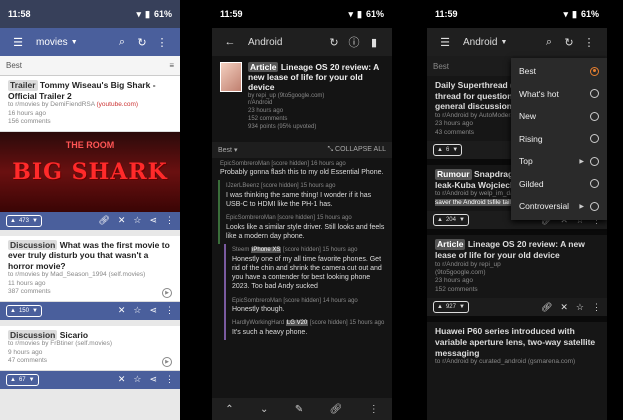  Describe the element at coordinates (240, 250) in the screenshot. I see `comment-author: Steem` at that location.